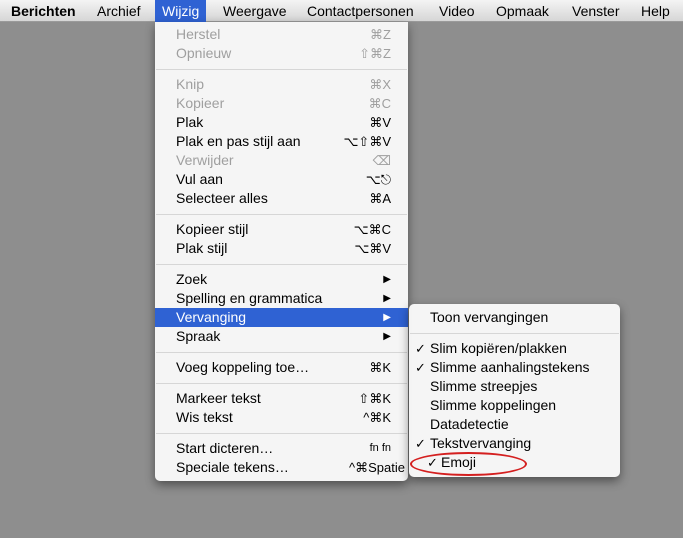 Image resolution: width=683 pixels, height=538 pixels. Describe the element at coordinates (281, 53) in the screenshot. I see `menu-item-opnieuw: Opnieuw ⇧⌘Z` at that location.